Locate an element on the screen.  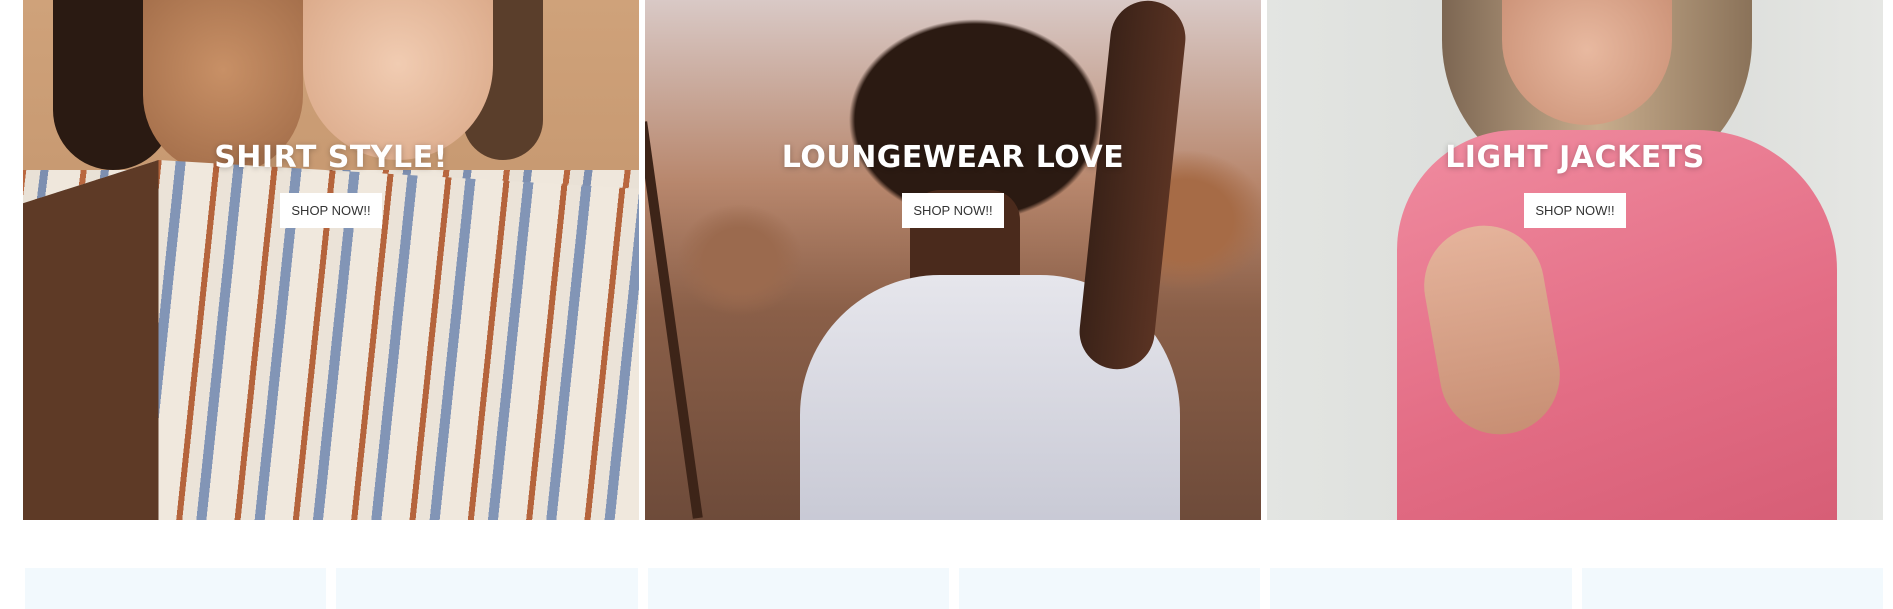
photo-detail is located at coordinates (398, 80).